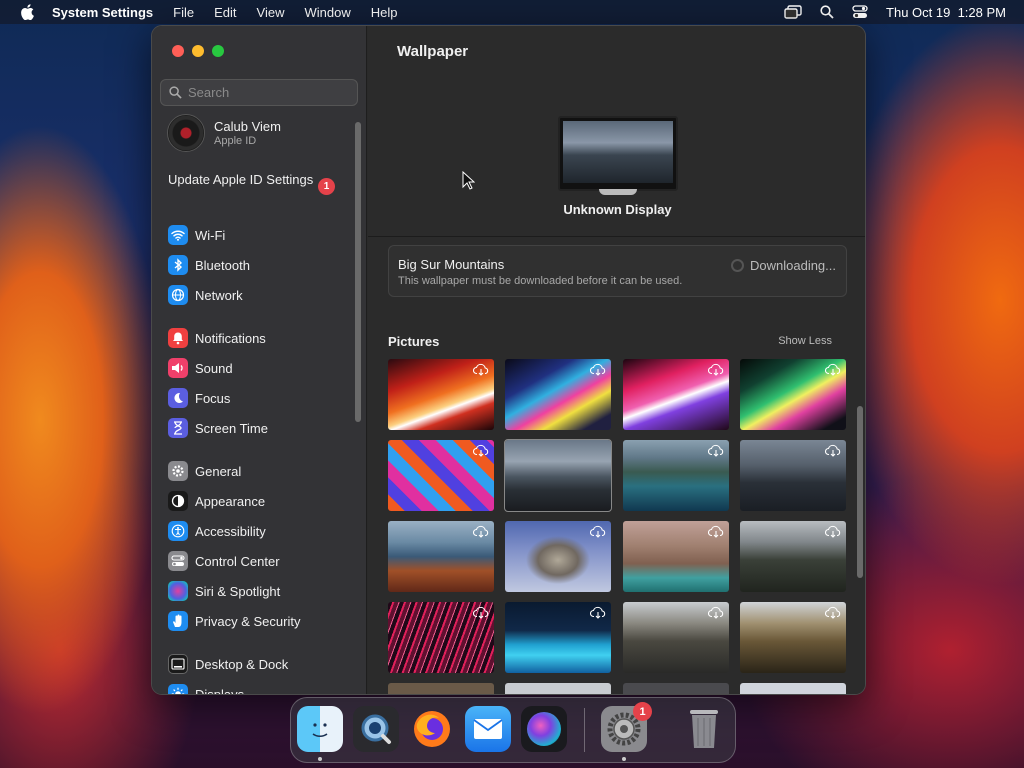 The width and height of the screenshot is (1024, 768). I want to click on close-button, so click(178, 51).